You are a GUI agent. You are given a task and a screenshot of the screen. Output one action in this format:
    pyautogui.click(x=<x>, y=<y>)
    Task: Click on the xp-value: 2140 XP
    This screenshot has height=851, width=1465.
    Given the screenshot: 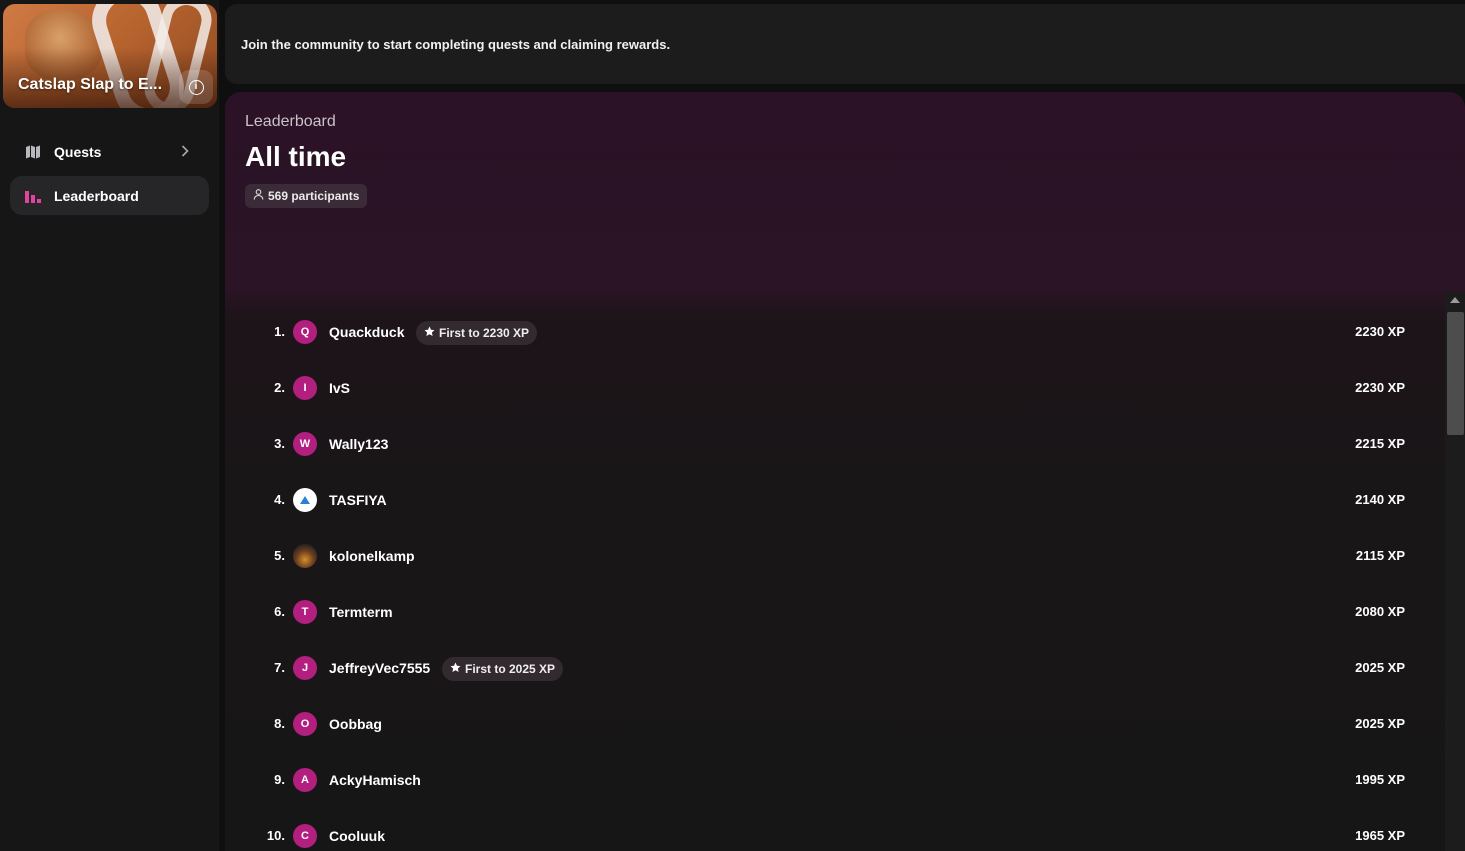 What is the action you would take?
    pyautogui.click(x=1380, y=499)
    